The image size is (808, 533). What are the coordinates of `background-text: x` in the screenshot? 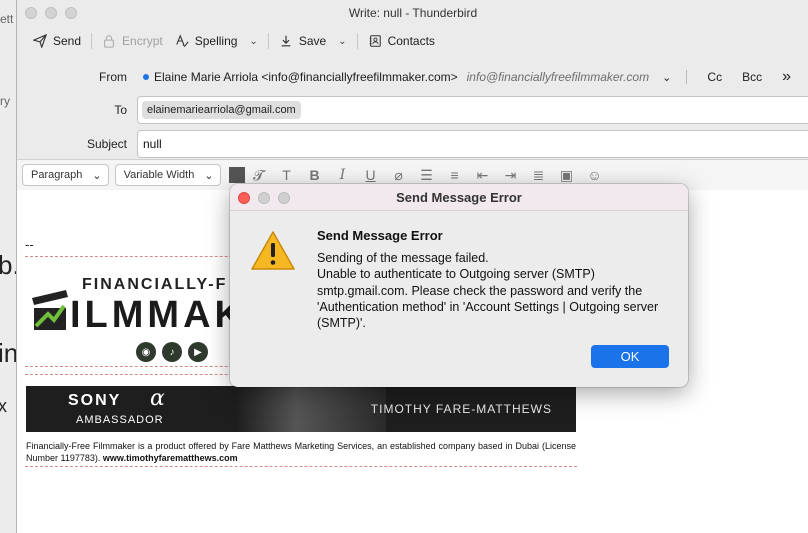 It's located at (3, 406).